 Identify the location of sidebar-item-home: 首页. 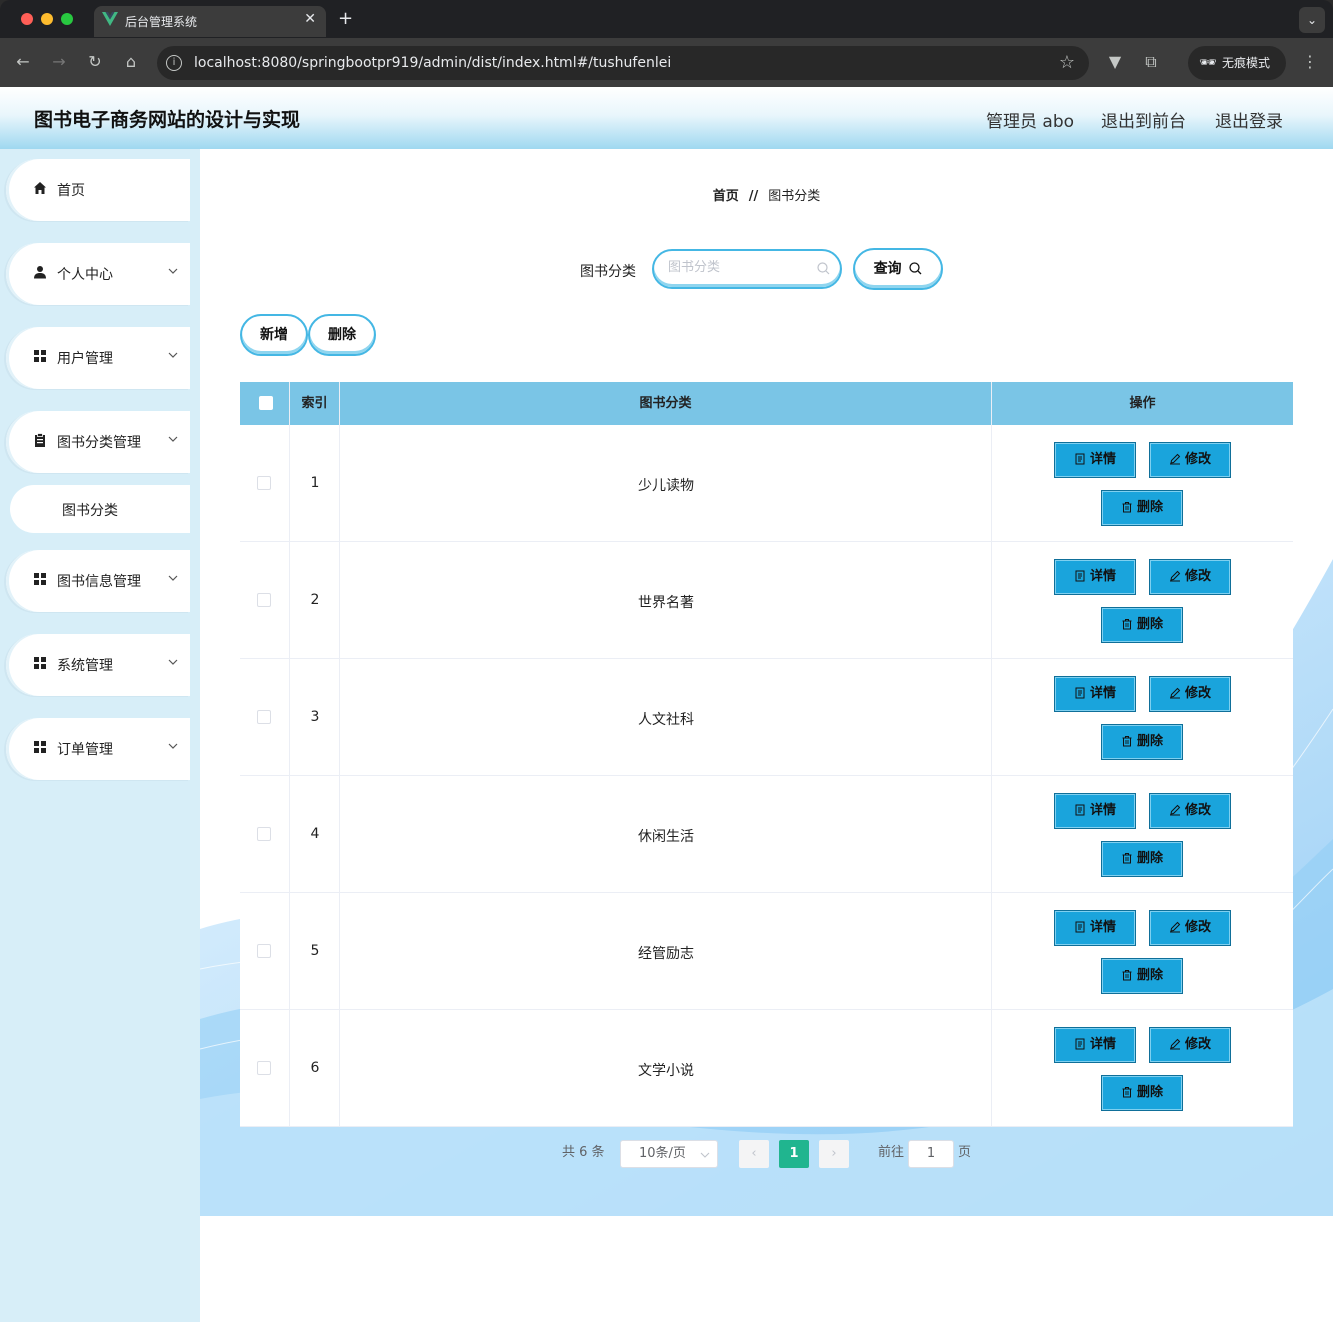
(98, 190).